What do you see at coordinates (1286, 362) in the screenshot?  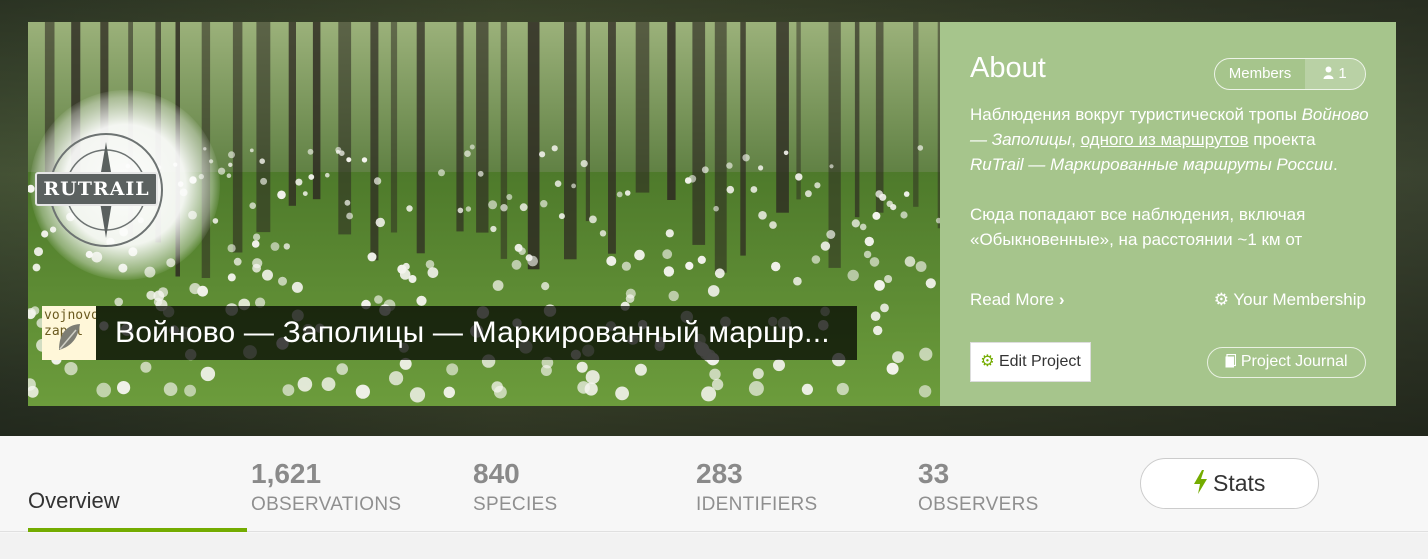 I see `project-journal-button: Project Journal` at bounding box center [1286, 362].